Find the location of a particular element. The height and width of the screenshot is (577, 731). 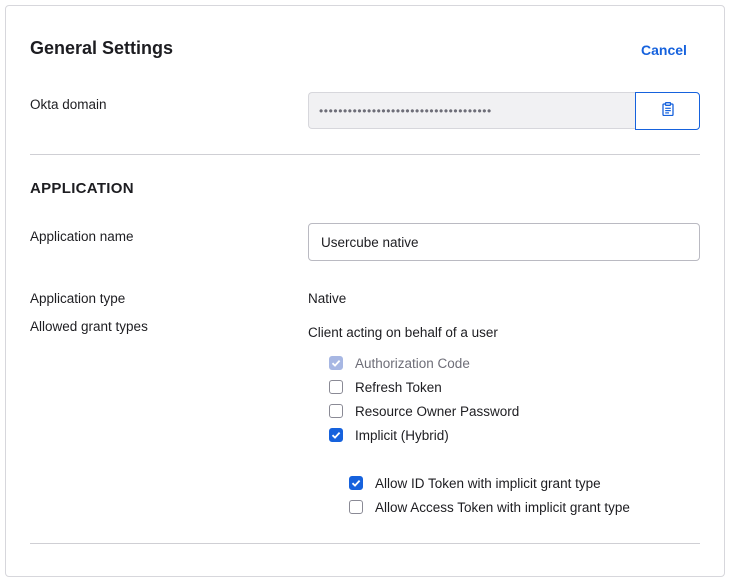

section-title-application: APPLICATION is located at coordinates (82, 188).